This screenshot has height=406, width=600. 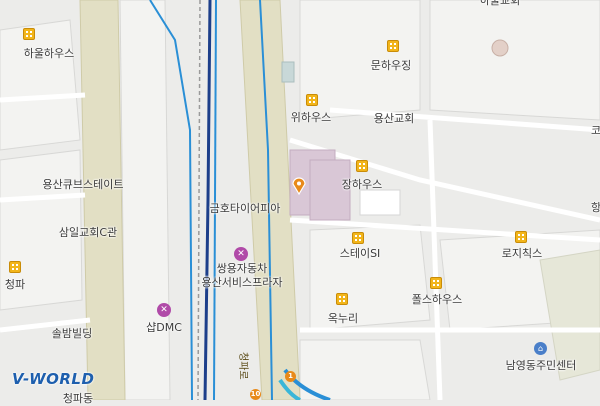 What do you see at coordinates (360, 253) in the screenshot?
I see `map-label: 스테이SI` at bounding box center [360, 253].